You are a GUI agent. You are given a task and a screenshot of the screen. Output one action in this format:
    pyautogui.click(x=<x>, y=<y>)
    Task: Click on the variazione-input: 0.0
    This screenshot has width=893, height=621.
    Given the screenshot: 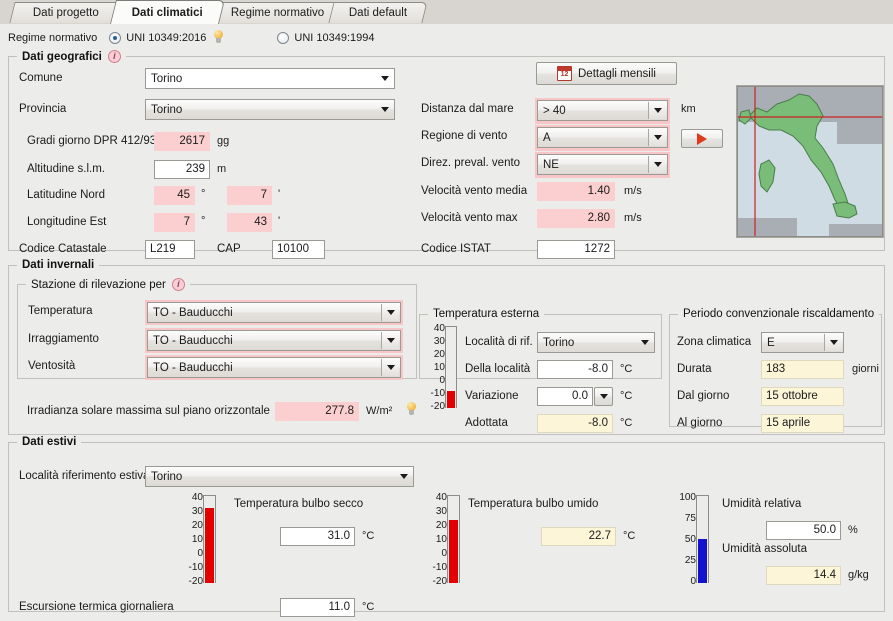 What is the action you would take?
    pyautogui.click(x=565, y=396)
    